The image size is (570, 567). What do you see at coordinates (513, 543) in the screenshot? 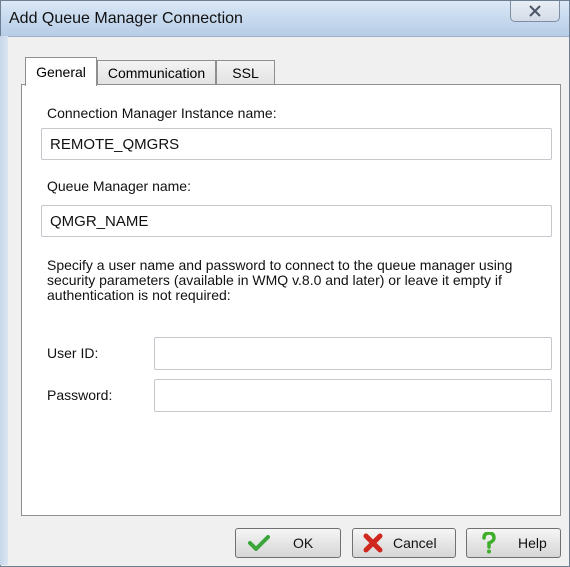
I see `help-button: Help` at bounding box center [513, 543].